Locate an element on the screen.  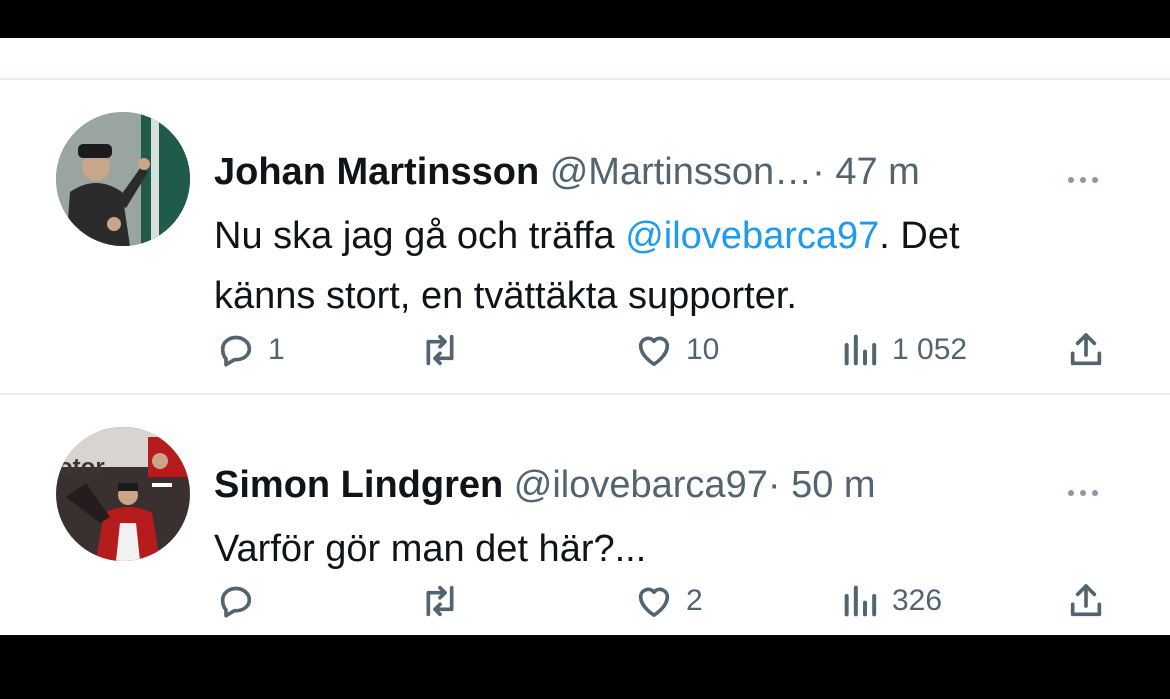
author-name: Johan Martinsson is located at coordinates (376, 172).